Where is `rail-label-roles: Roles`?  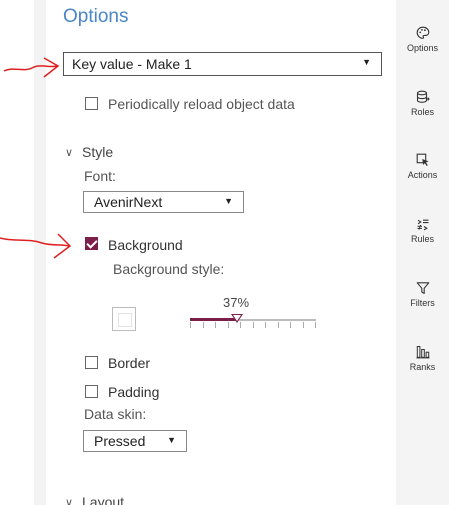
rail-label-roles: Roles is located at coordinates (422, 112).